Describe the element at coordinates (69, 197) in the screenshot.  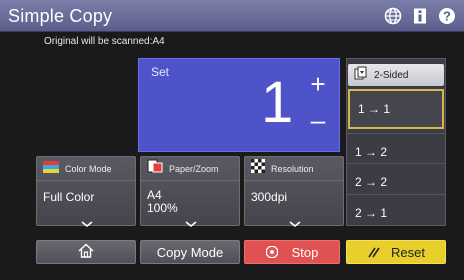
I see `color-mode-value: Full Color` at that location.